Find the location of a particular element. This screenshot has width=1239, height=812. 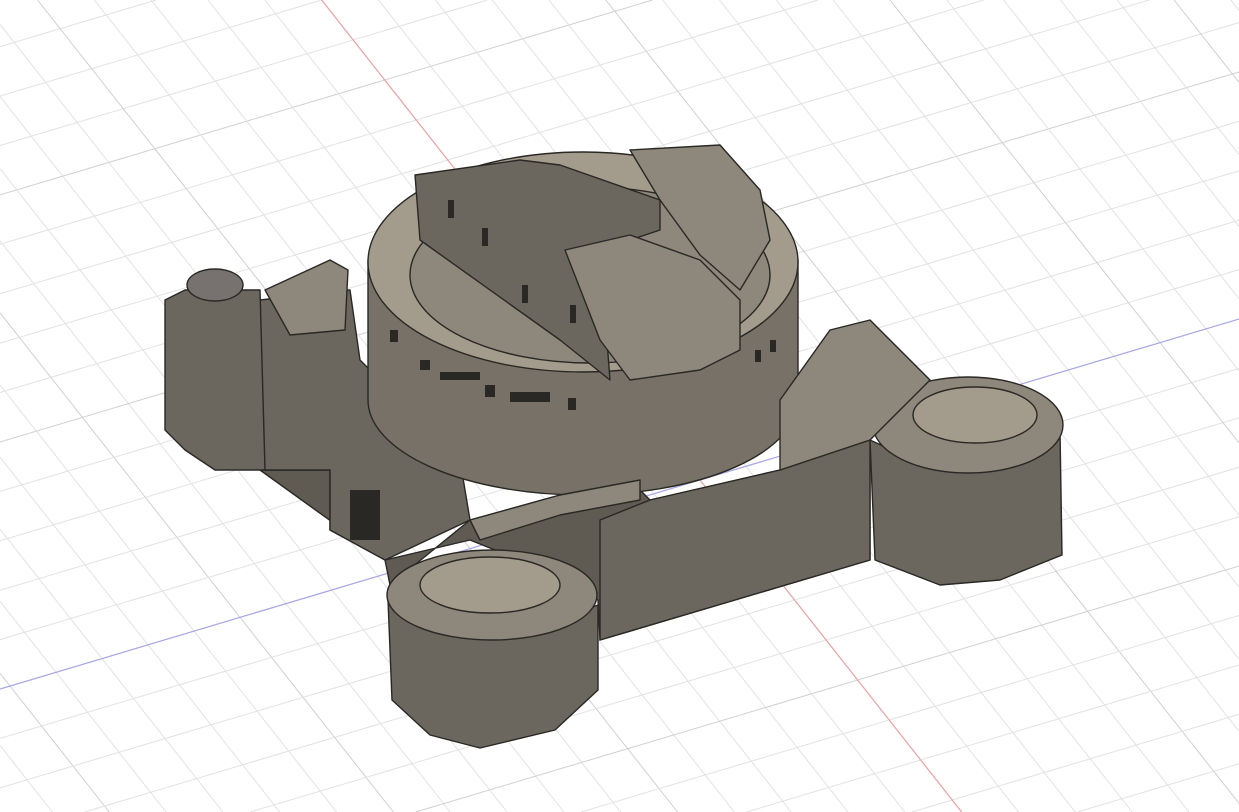

right-tower-inner is located at coordinates (975, 415).